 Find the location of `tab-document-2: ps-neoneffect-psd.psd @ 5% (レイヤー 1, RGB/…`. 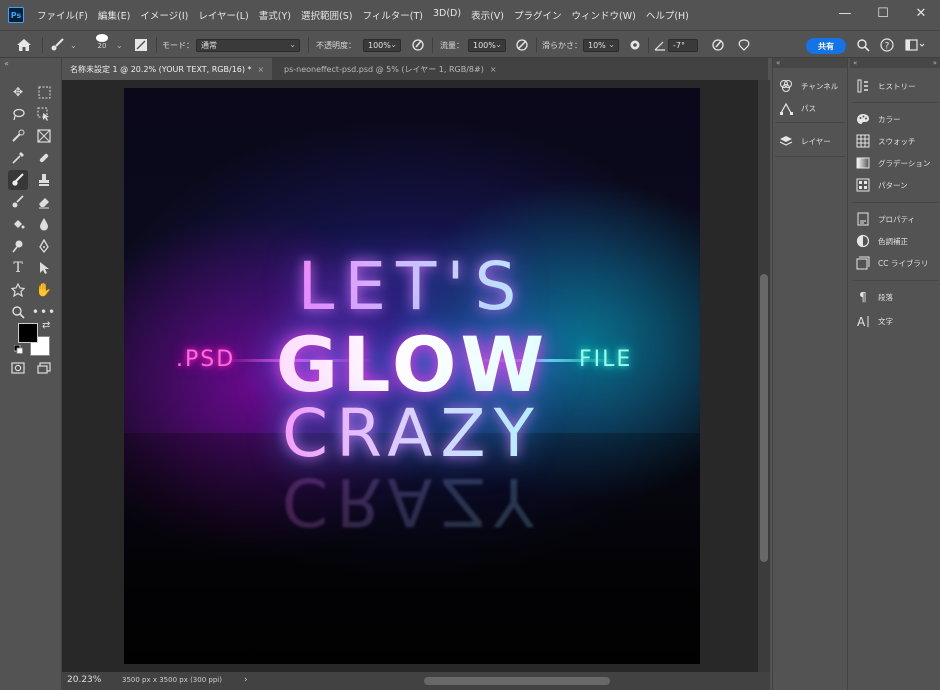

tab-document-2: ps-neoneffect-psd.psd @ 5% (レイヤー 1, RGB/… is located at coordinates (390, 69).